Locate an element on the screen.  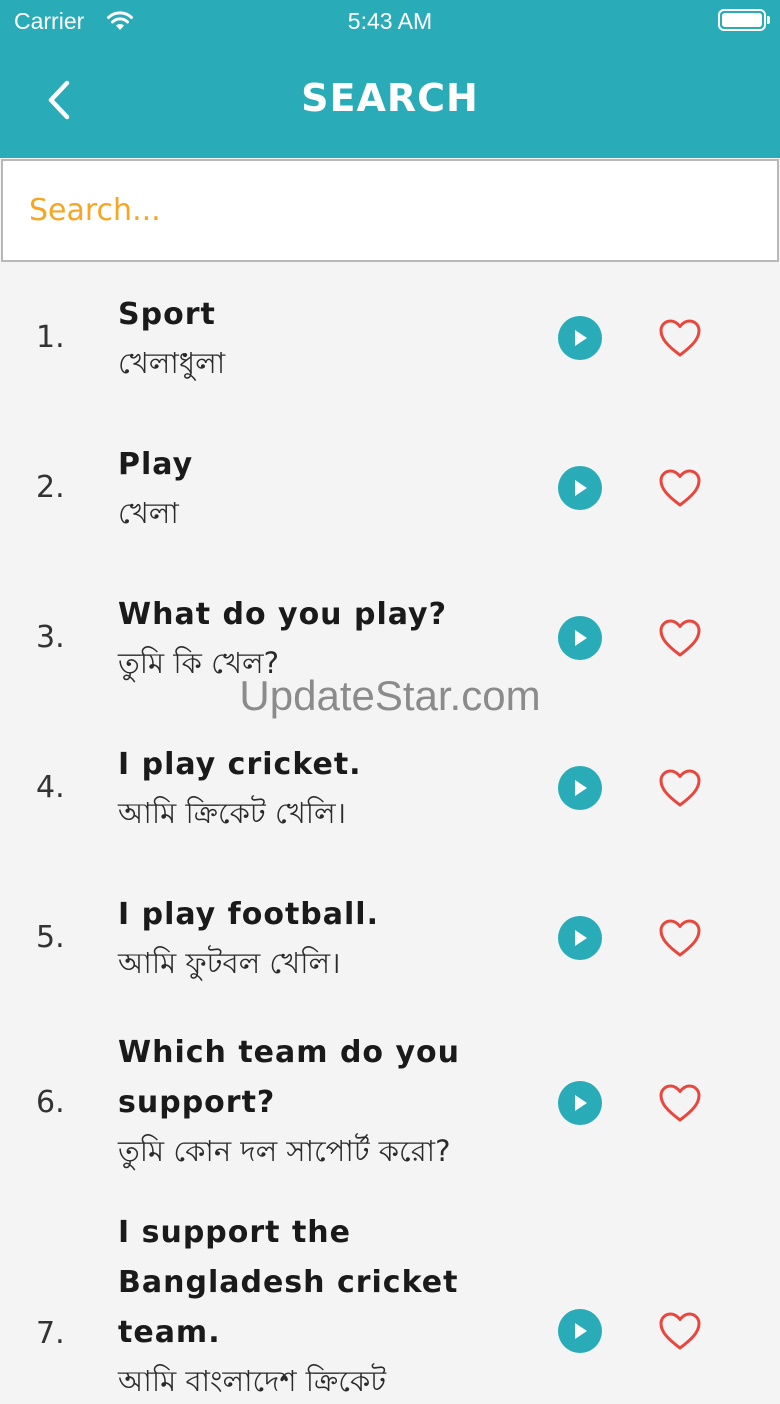
app-header: SEARCH is located at coordinates (390, 101).